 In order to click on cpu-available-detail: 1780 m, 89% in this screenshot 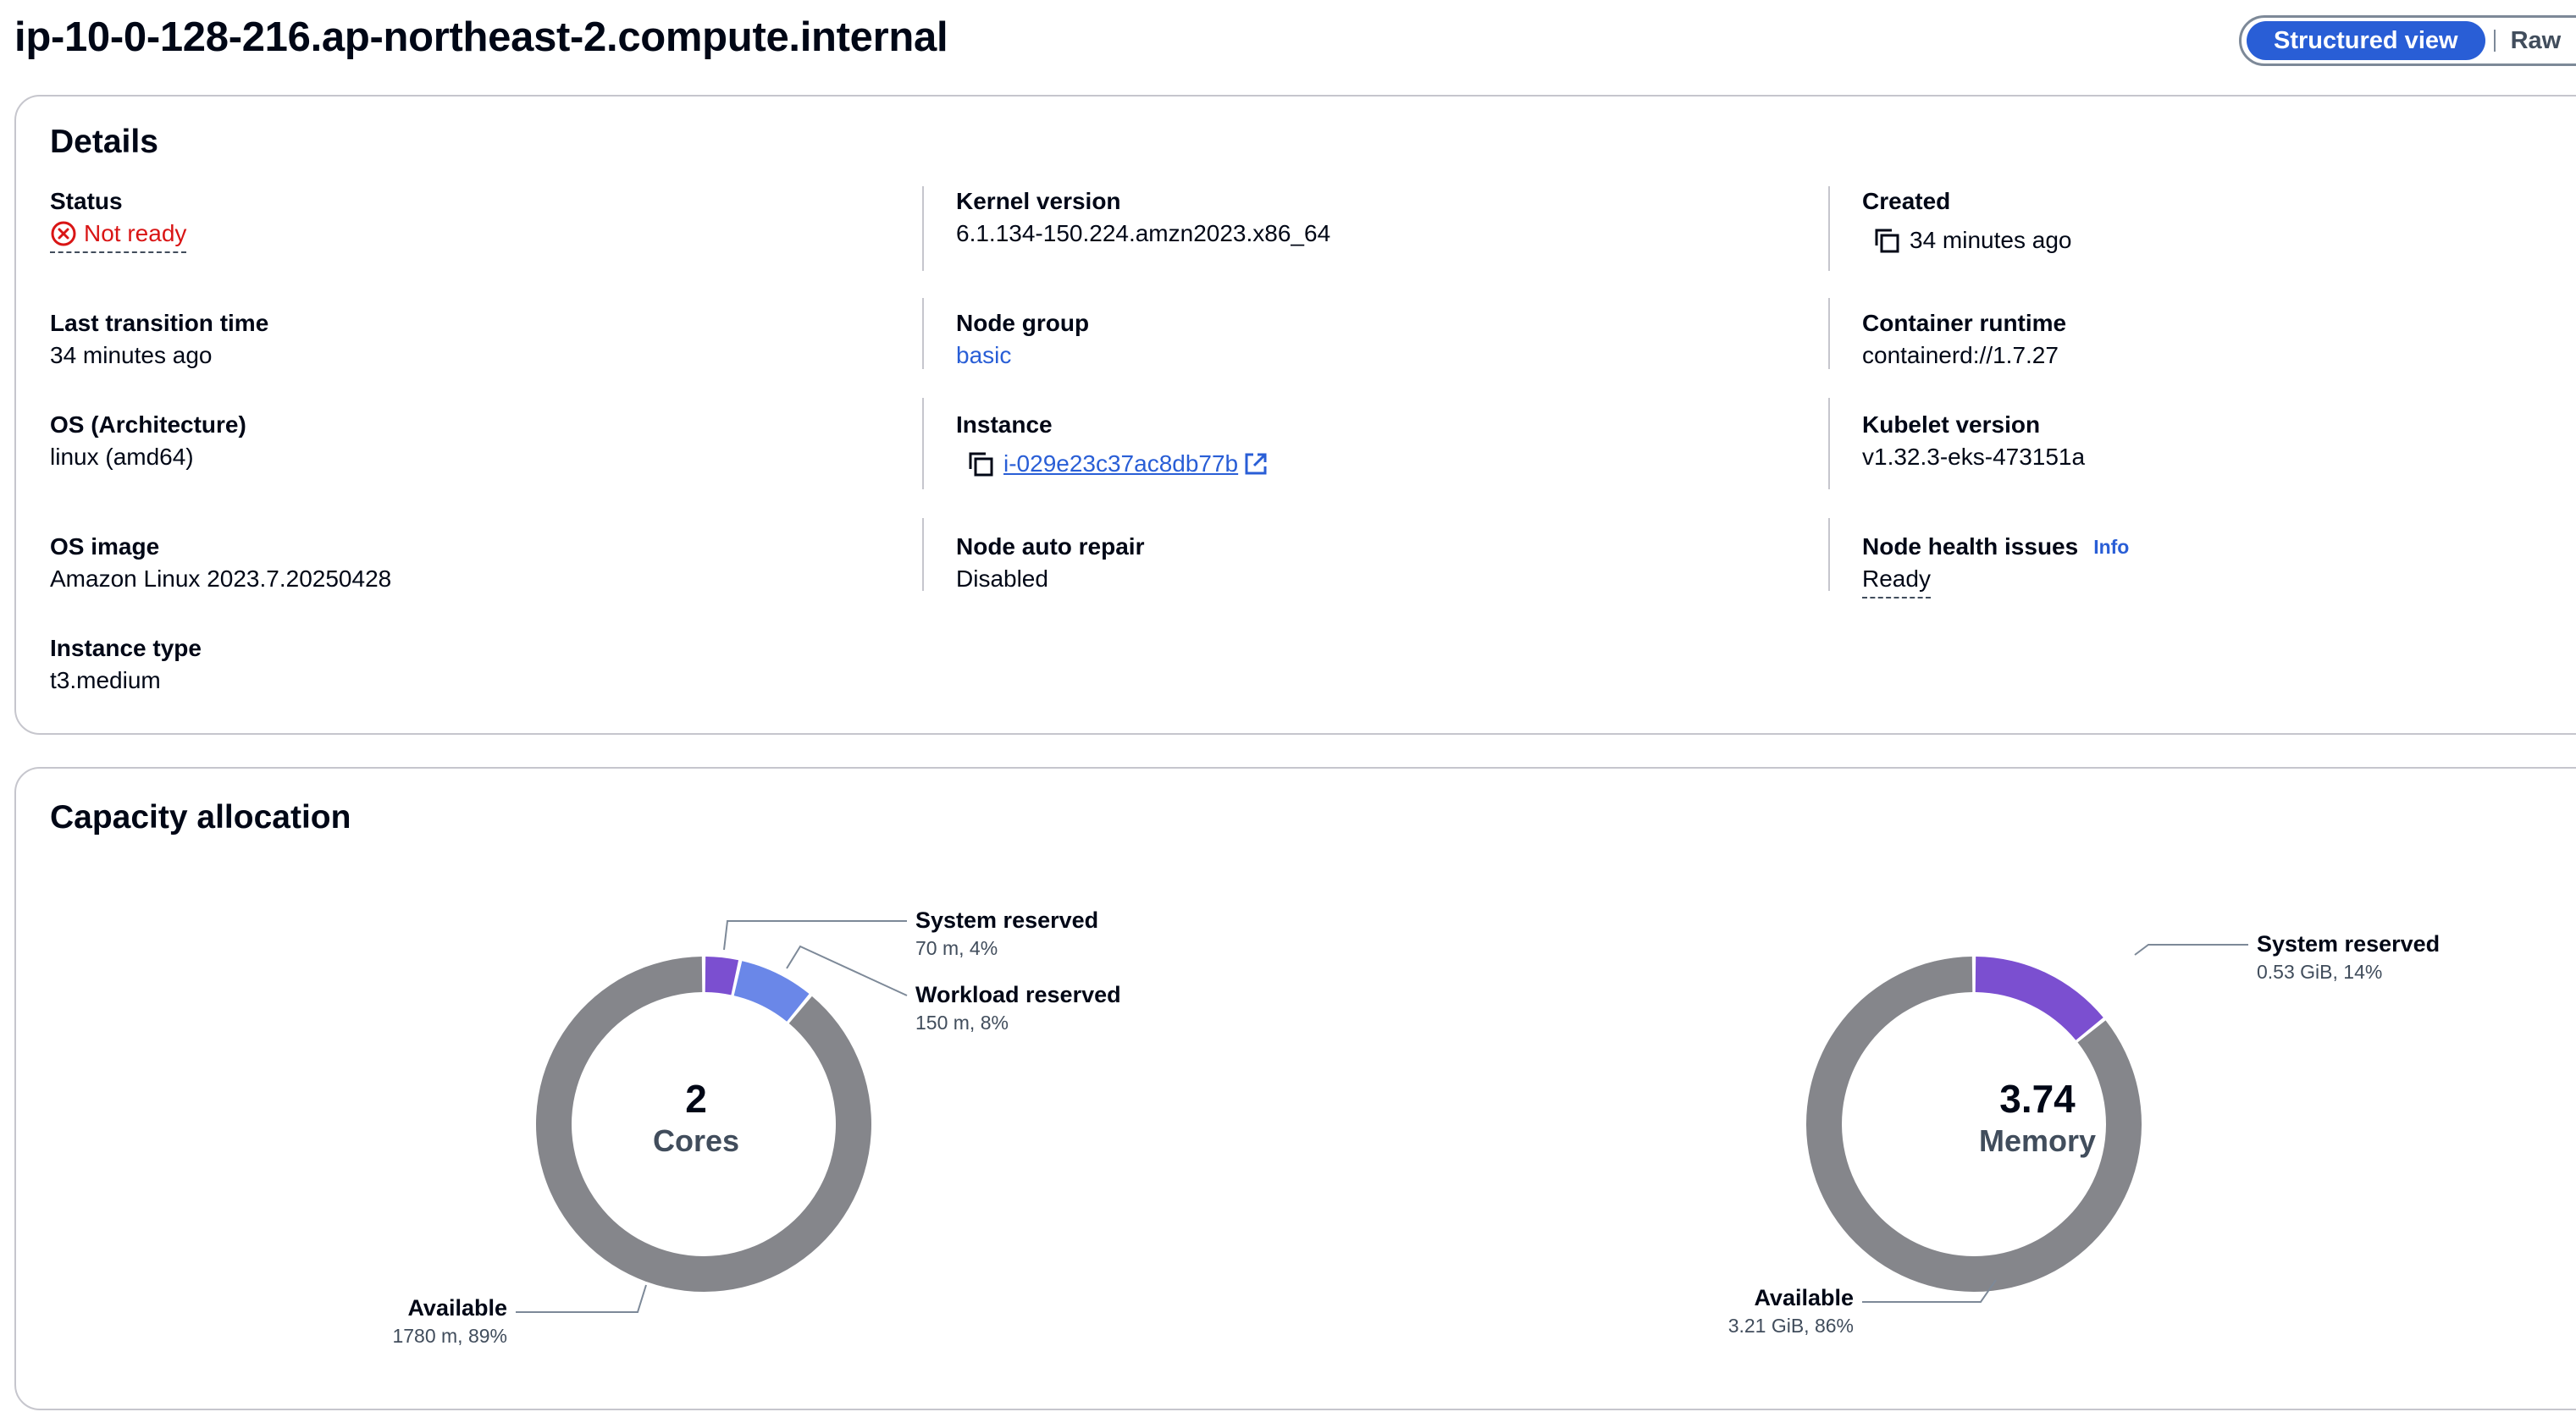, I will do `click(449, 1336)`.